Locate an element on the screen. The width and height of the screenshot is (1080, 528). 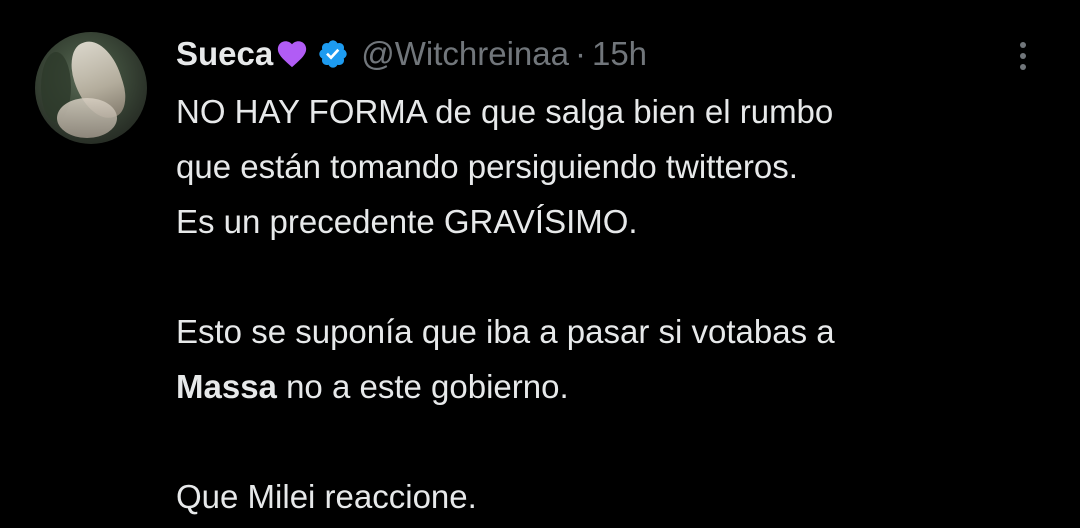
verified-badge-icon is located at coordinates (333, 54).